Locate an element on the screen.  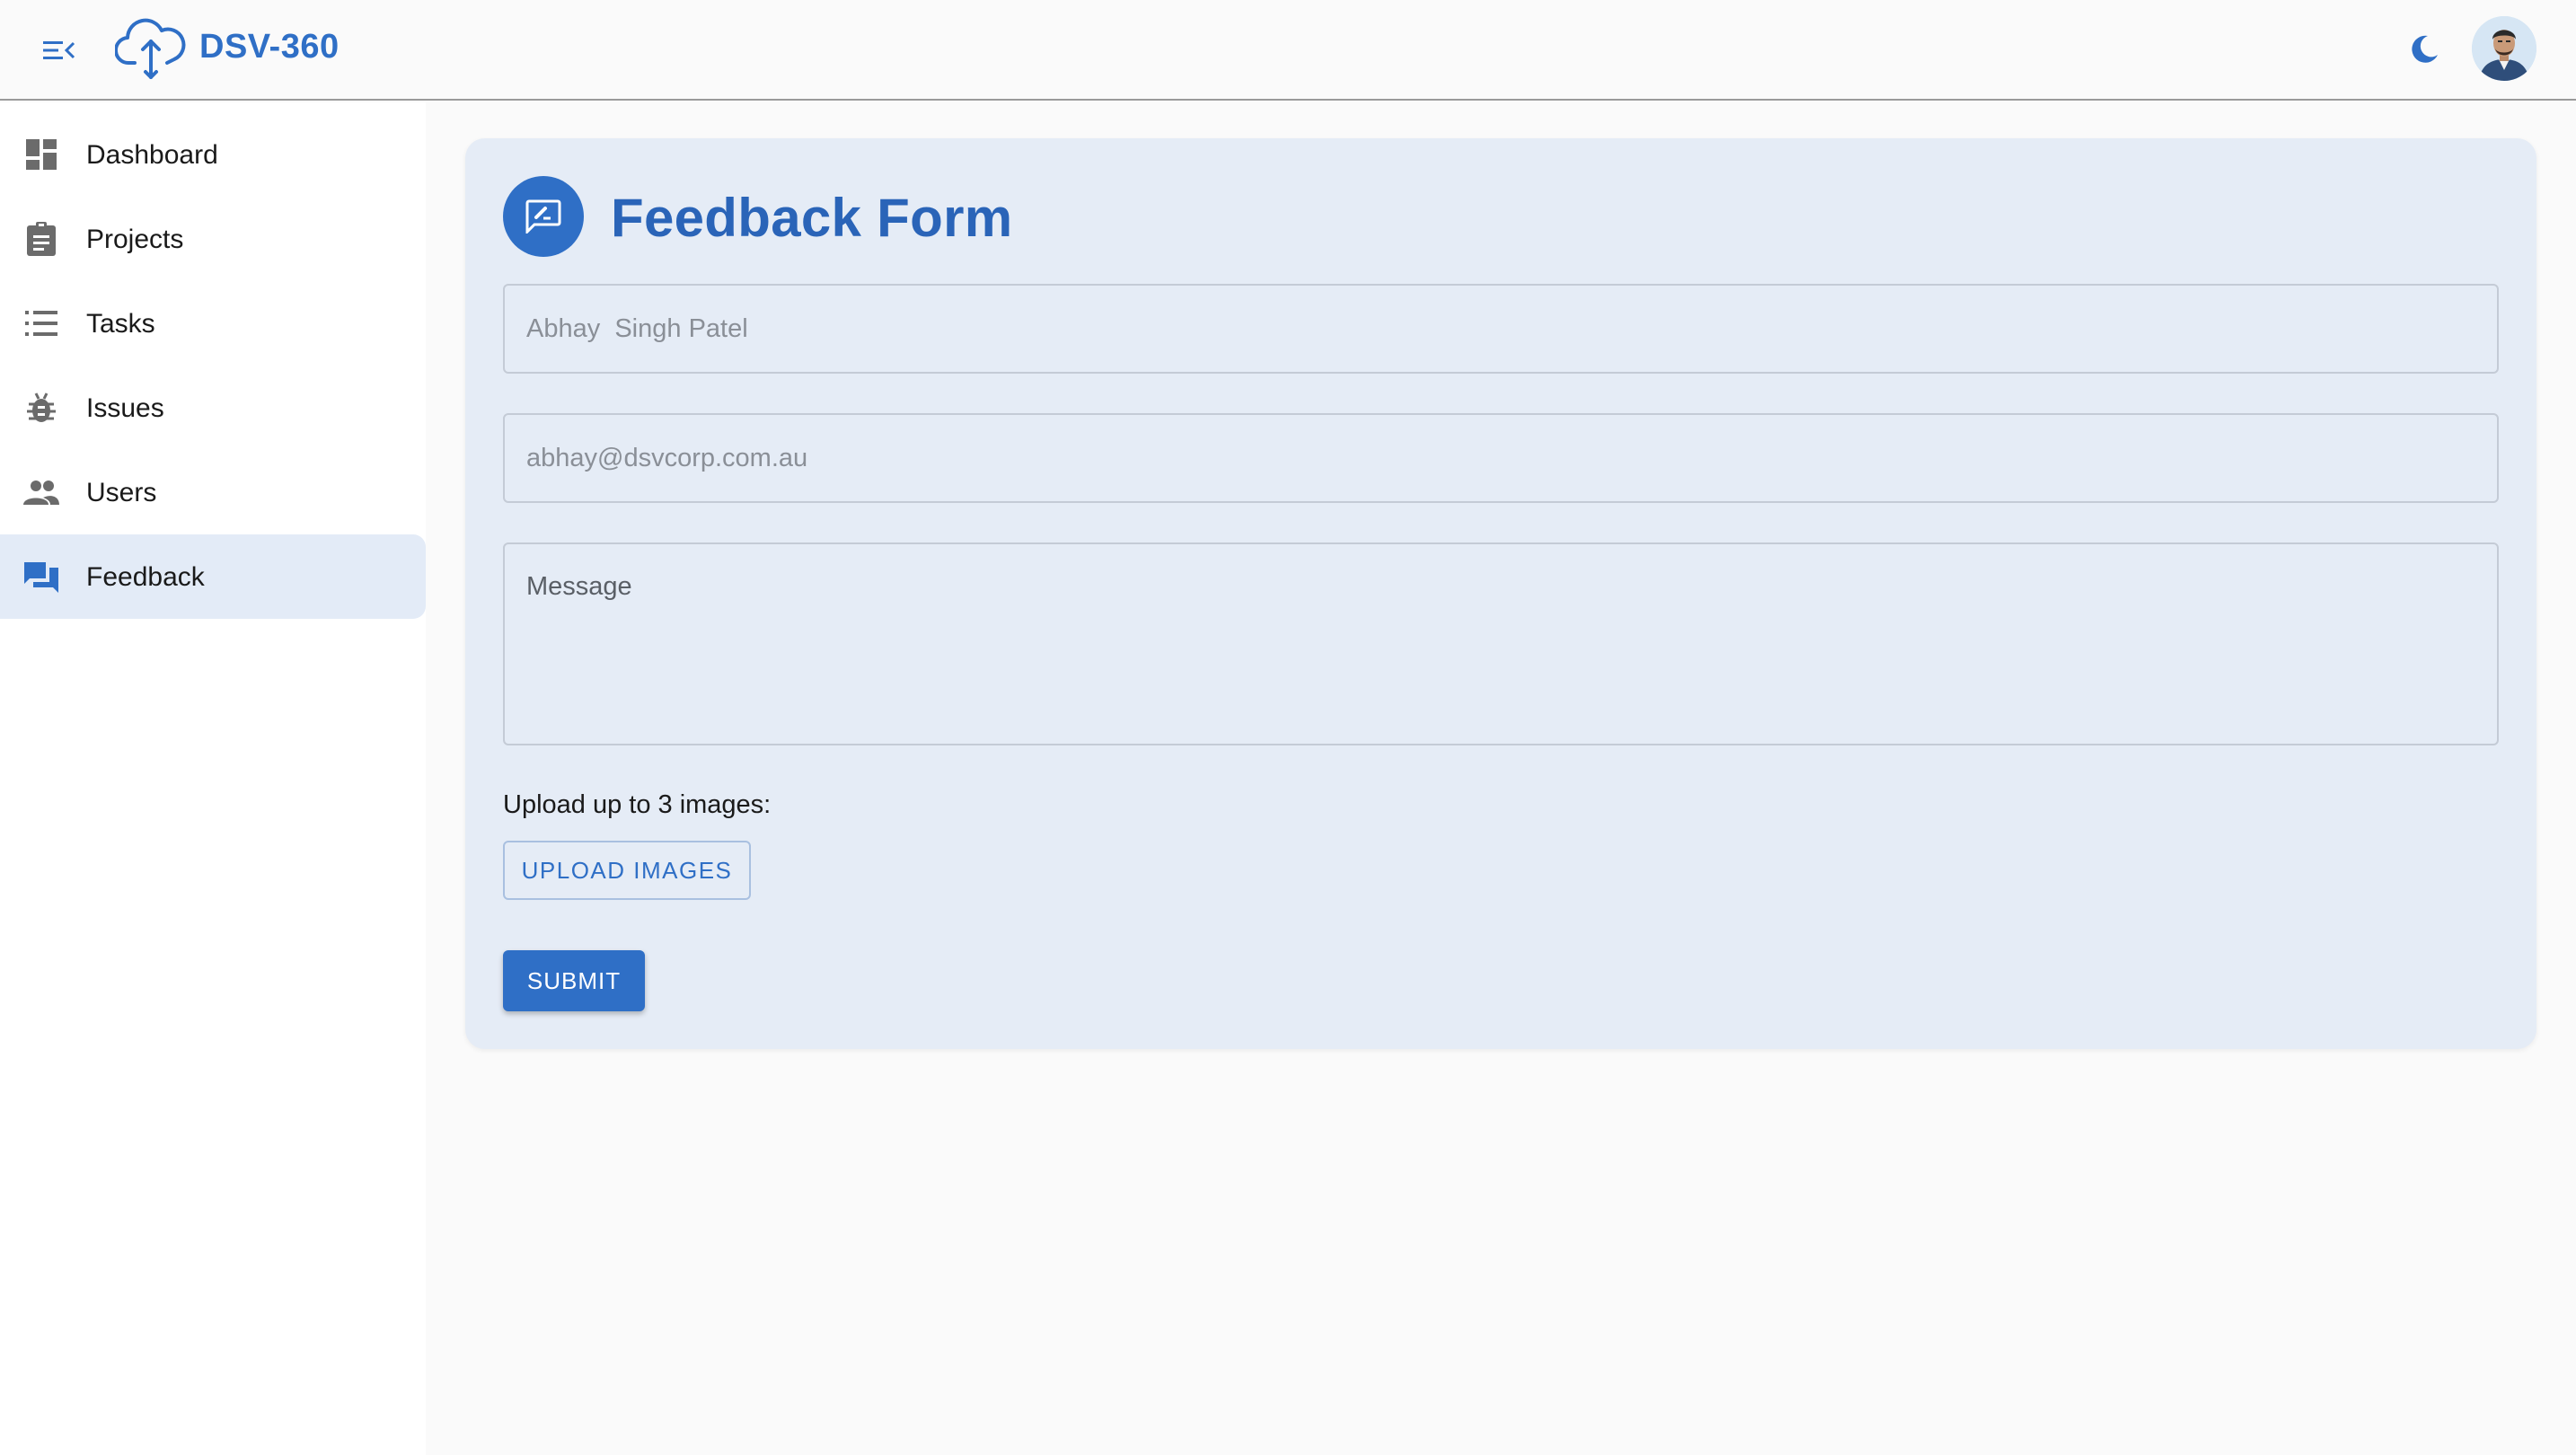
list-icon is located at coordinates (41, 323).